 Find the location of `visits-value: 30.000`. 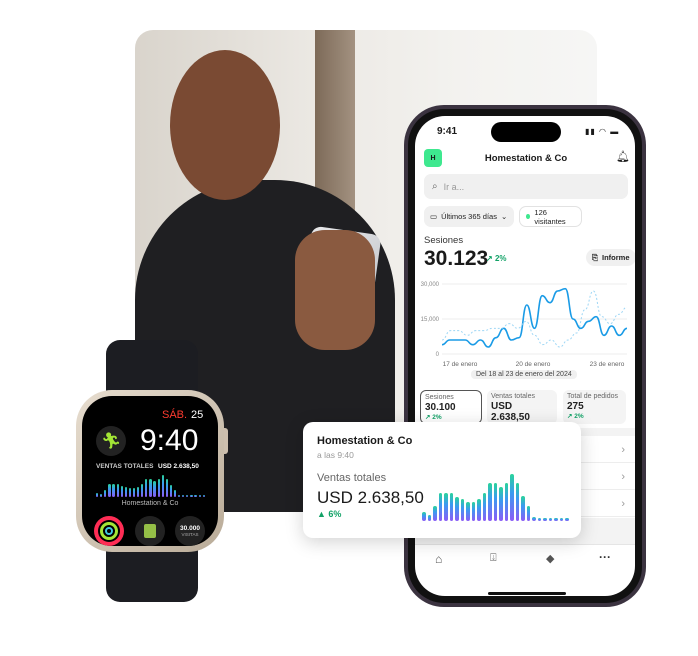

visits-value: 30.000 is located at coordinates (190, 528).